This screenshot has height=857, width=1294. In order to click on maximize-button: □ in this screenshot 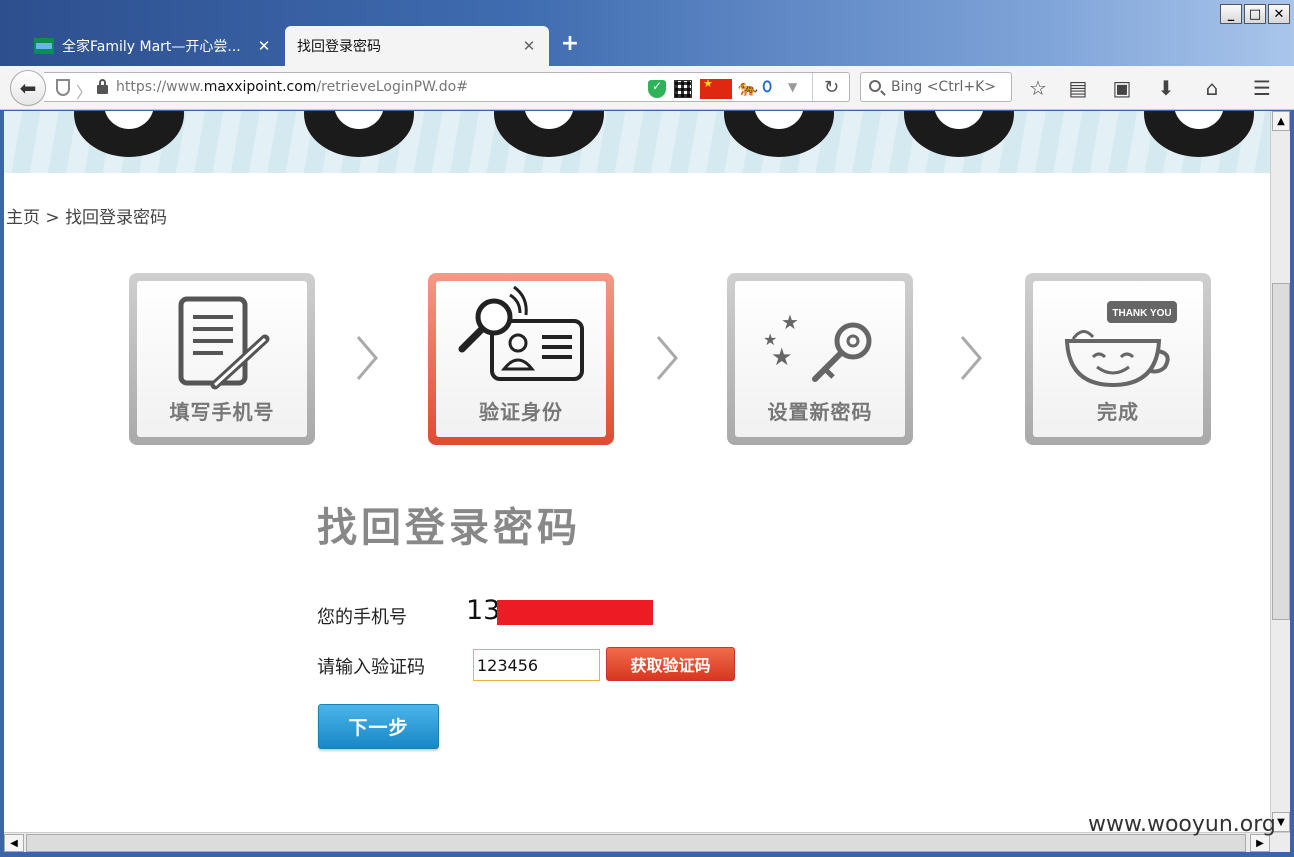, I will do `click(1255, 14)`.